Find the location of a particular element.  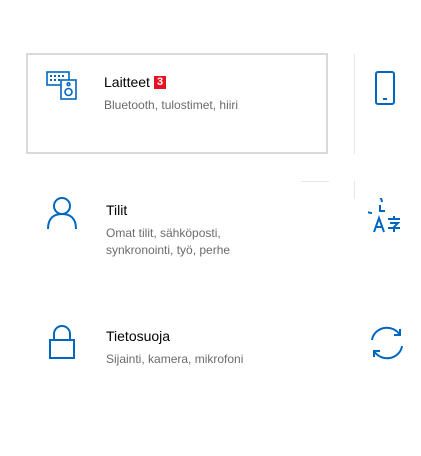

tile-time-language is located at coordinates (390, 235).